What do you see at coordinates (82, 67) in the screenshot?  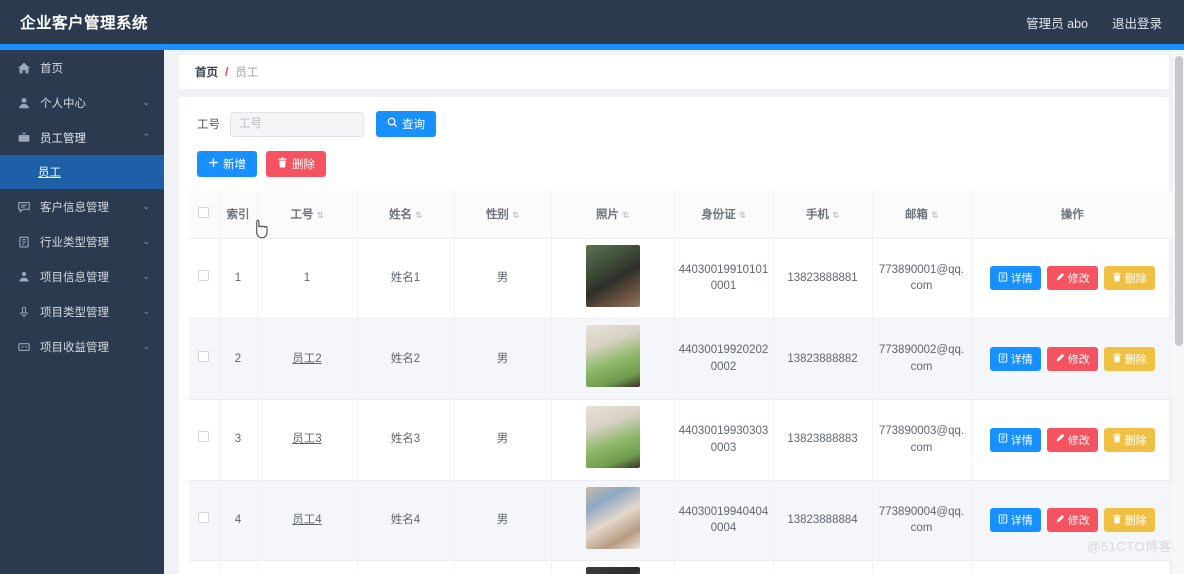 I see `sidebar-item-home: 首页` at bounding box center [82, 67].